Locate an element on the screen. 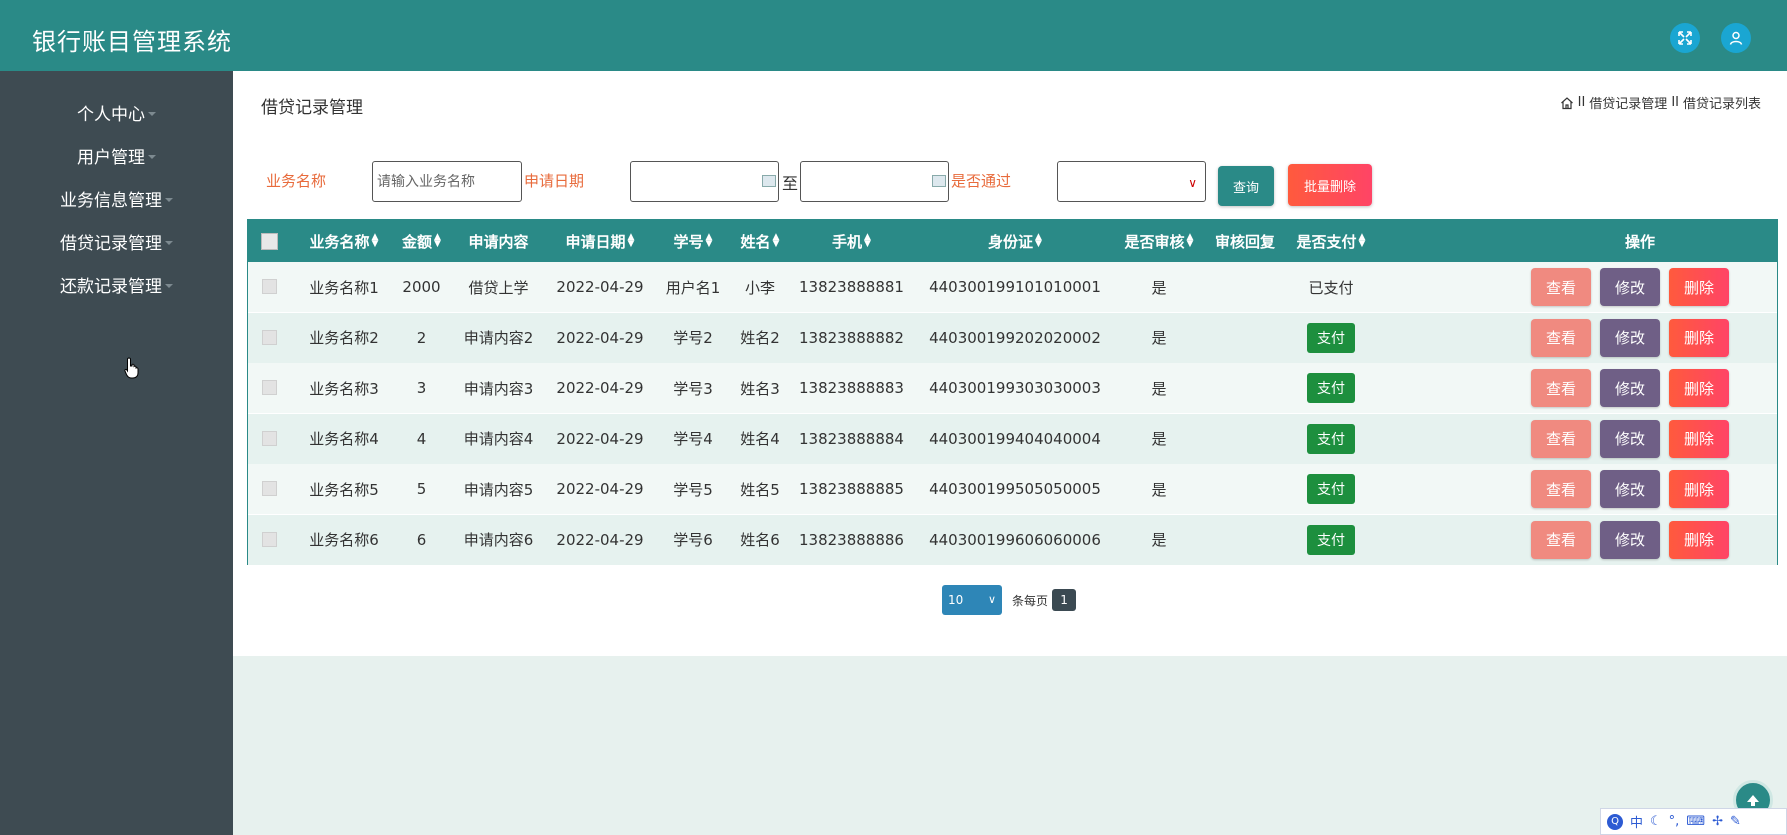  cell-amount: 5 is located at coordinates (421, 489).